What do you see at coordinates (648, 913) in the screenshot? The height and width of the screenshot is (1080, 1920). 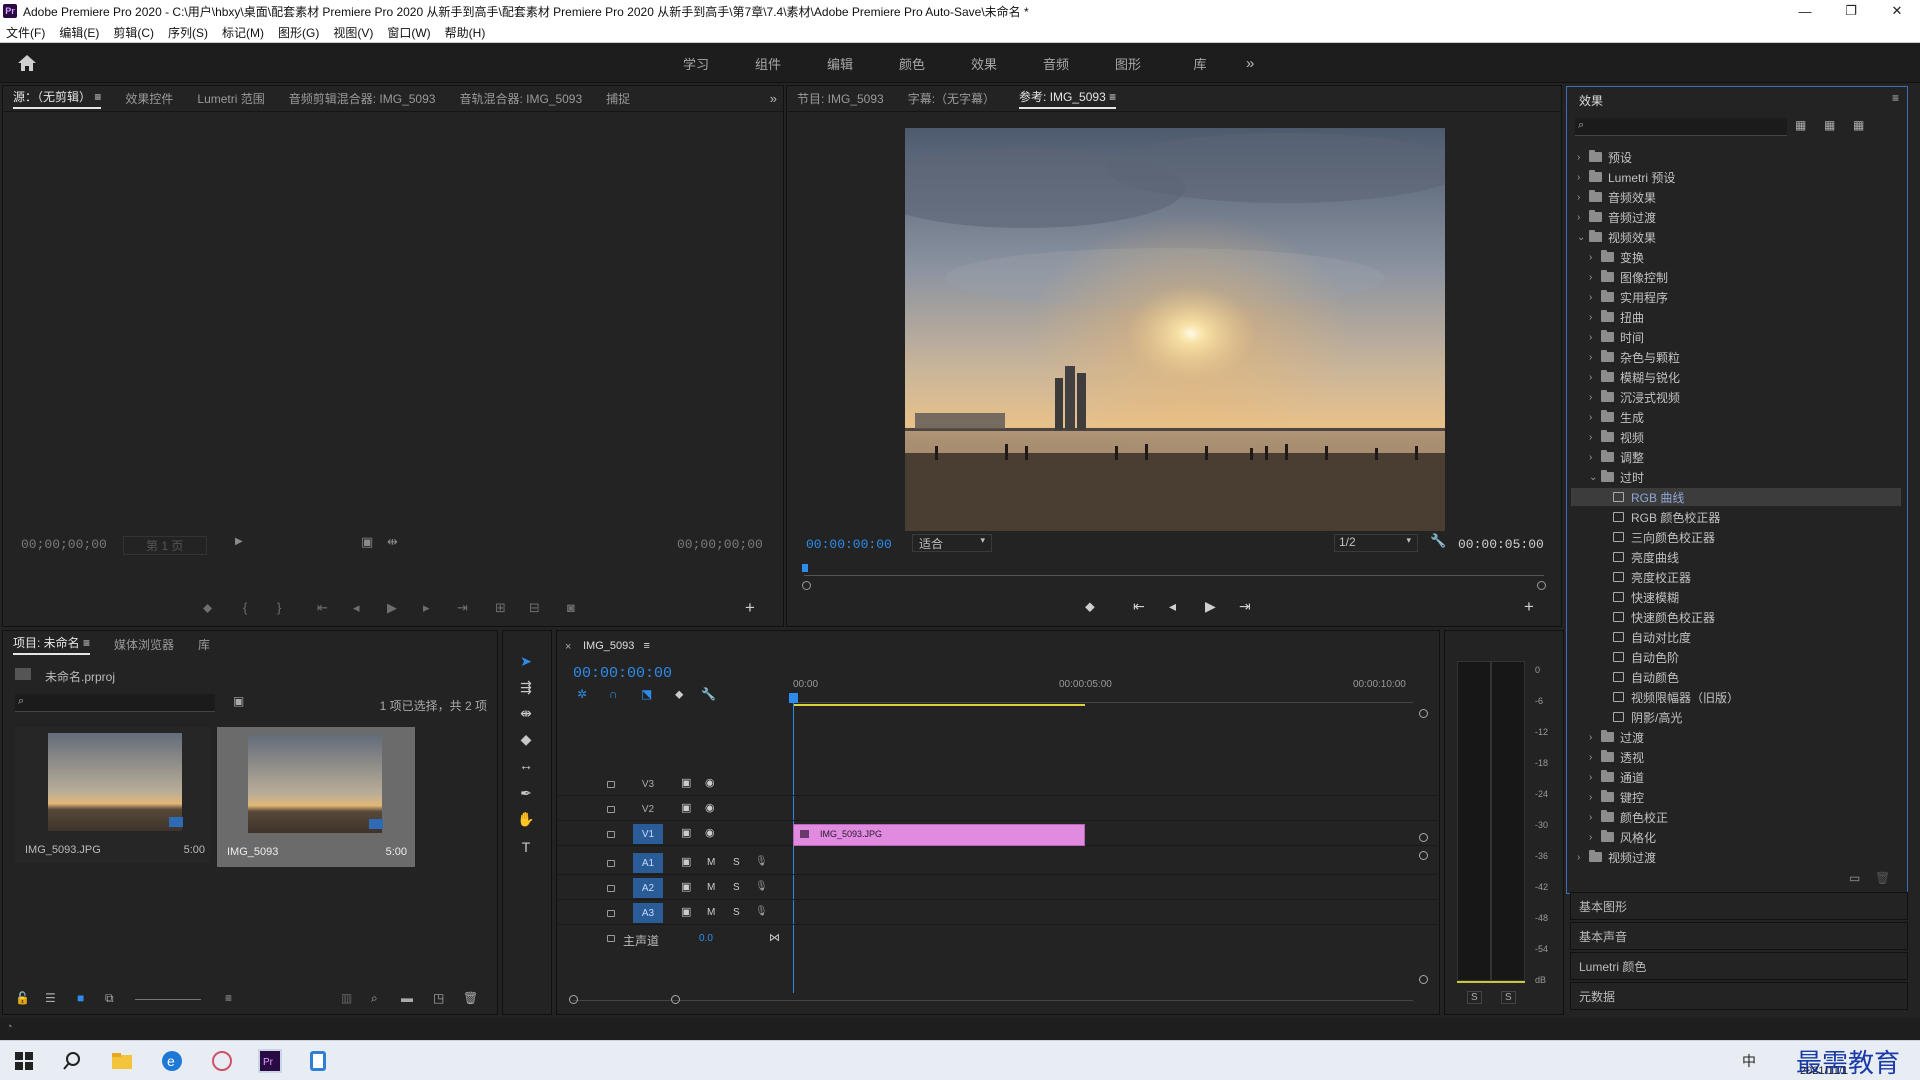 I see `track-a3-label: A3` at bounding box center [648, 913].